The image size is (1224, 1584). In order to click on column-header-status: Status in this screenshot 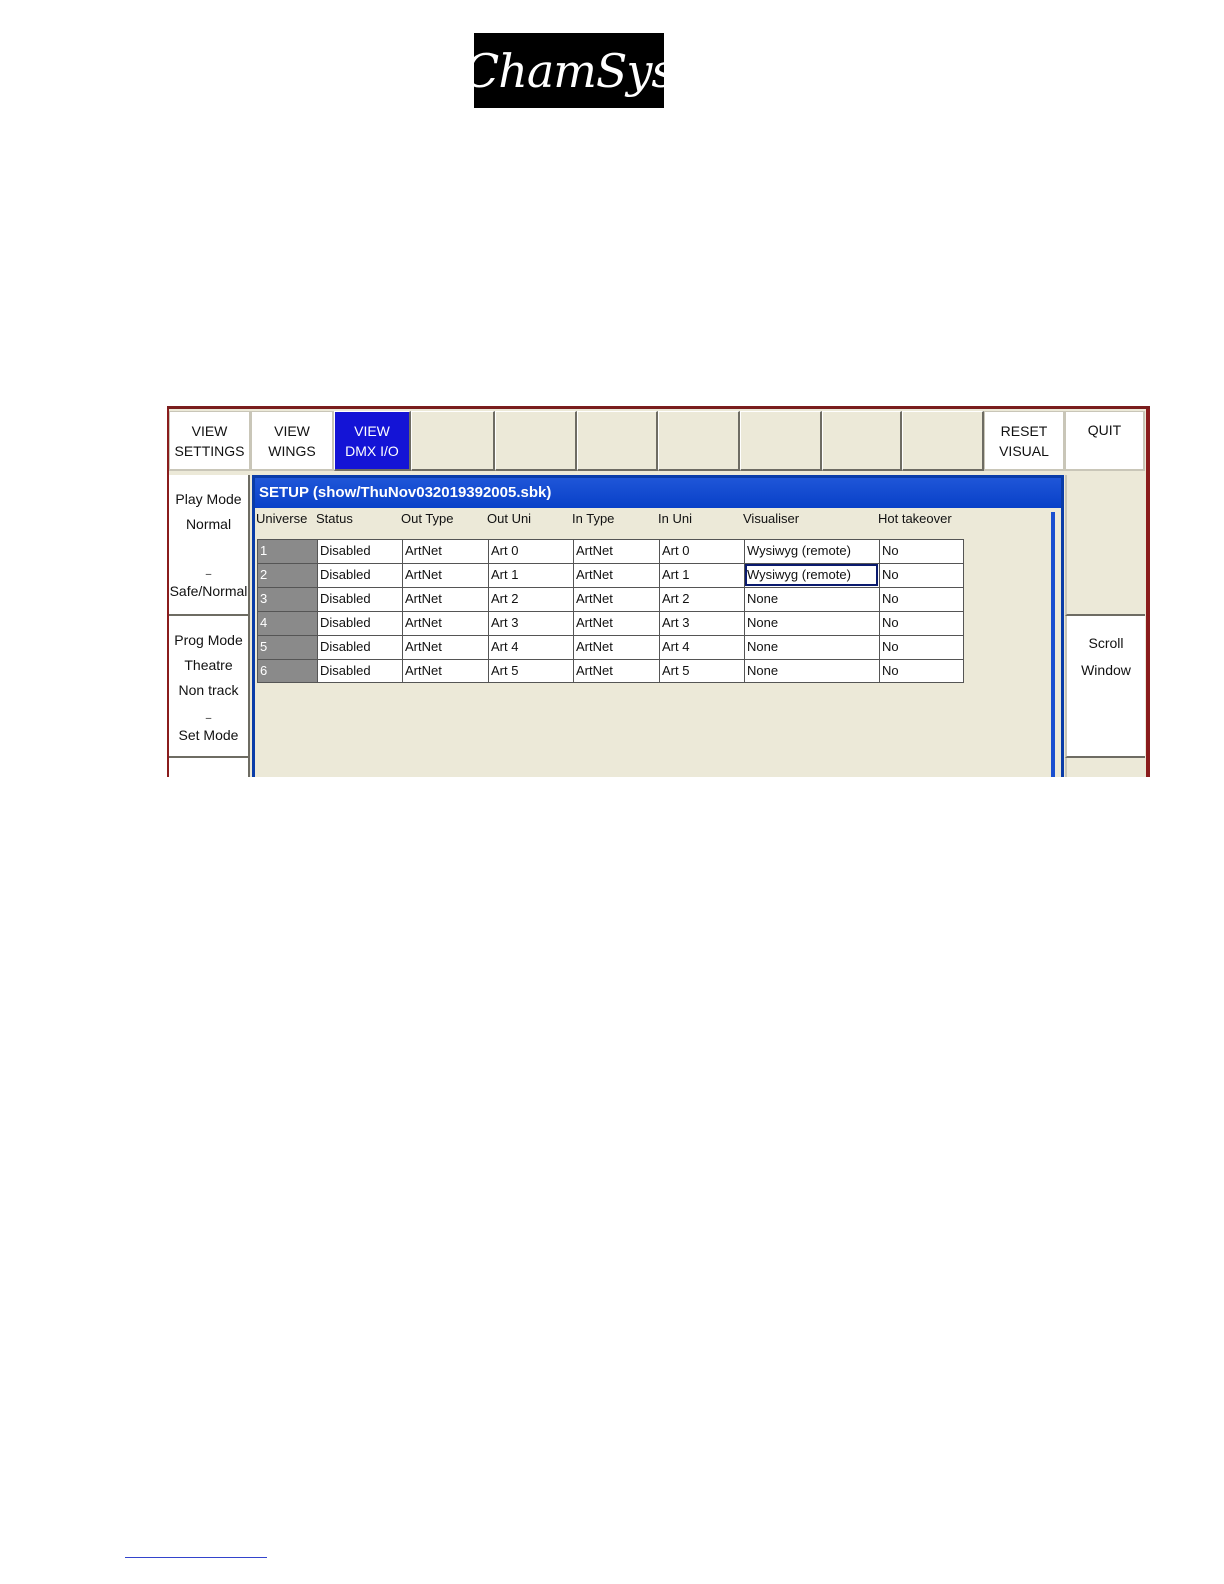, I will do `click(334, 518)`.